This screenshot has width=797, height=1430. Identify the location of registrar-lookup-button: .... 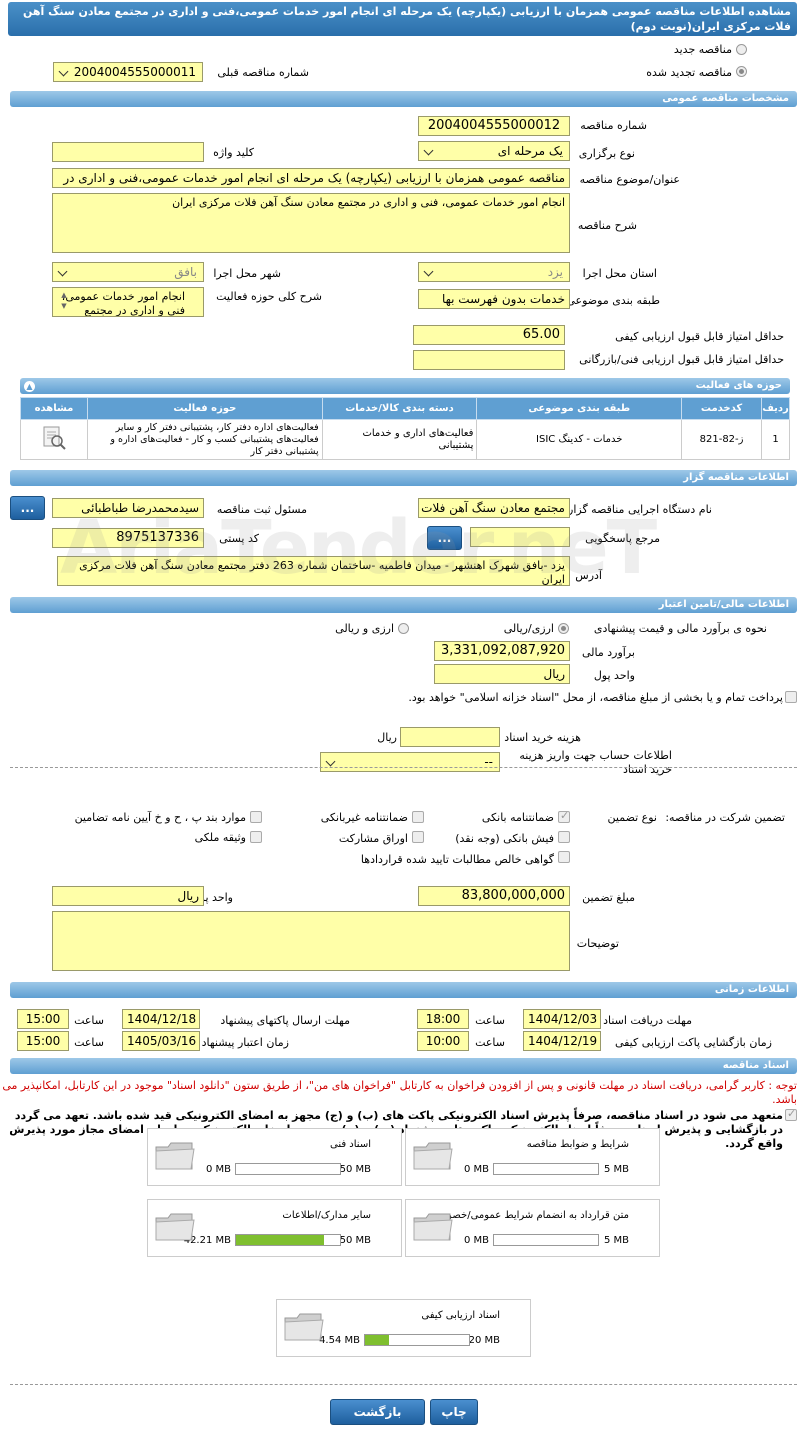
(27, 508).